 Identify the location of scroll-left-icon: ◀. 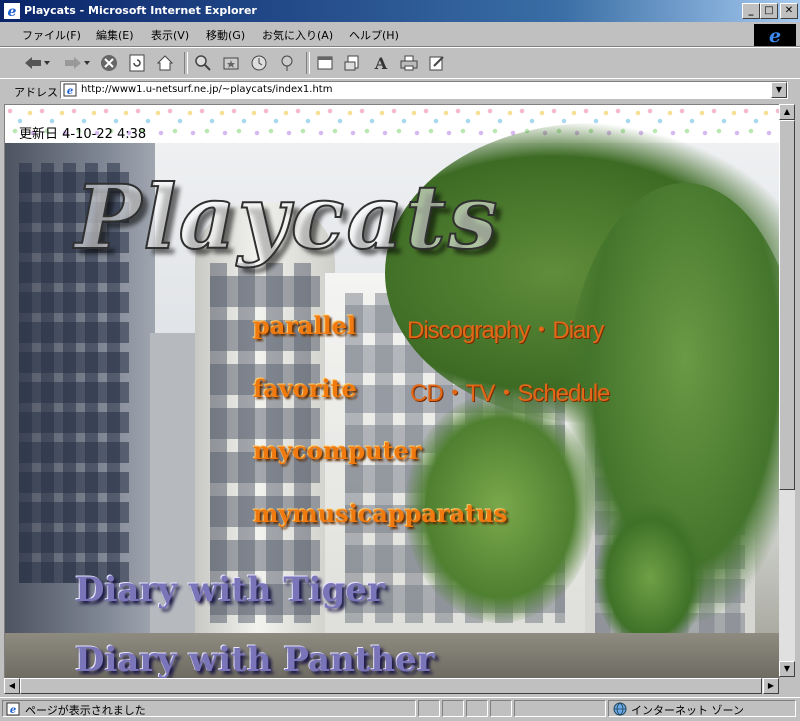
(12, 686).